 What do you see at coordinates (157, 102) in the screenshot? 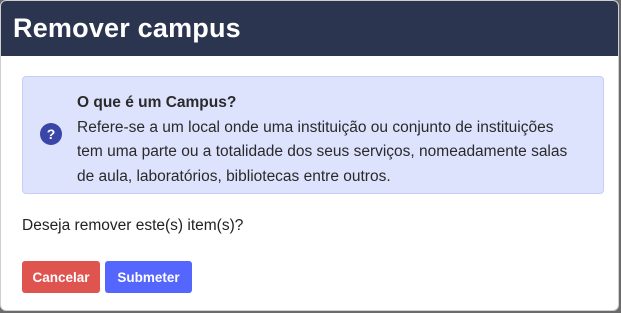
I see `info-heading: O que é um Campus?` at bounding box center [157, 102].